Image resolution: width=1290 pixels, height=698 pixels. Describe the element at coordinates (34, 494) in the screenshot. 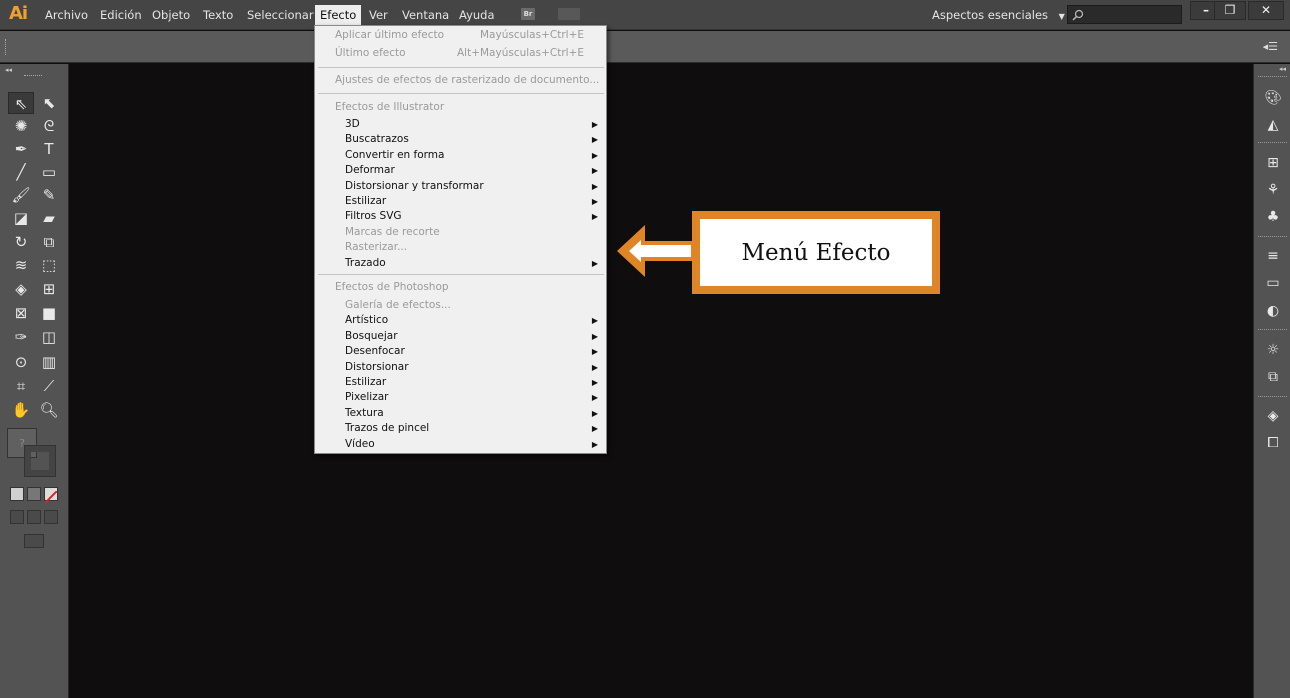

I see `gradient-mode-icon` at that location.